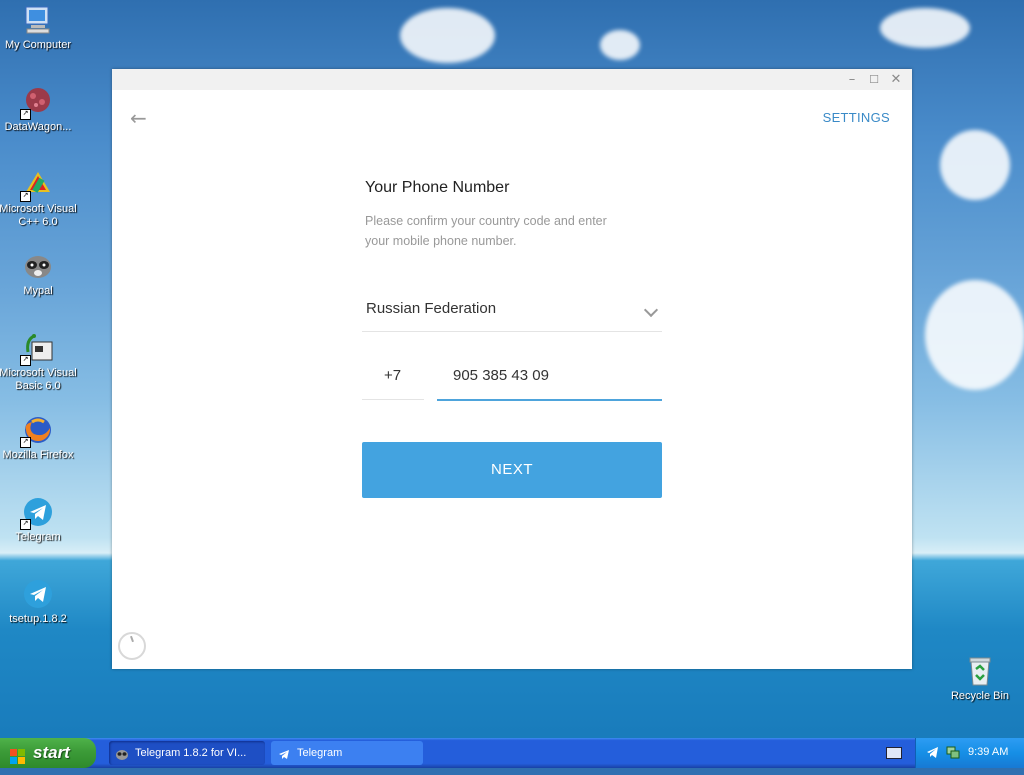  I want to click on taskbar-item-telegram: Telegram, so click(347, 753).